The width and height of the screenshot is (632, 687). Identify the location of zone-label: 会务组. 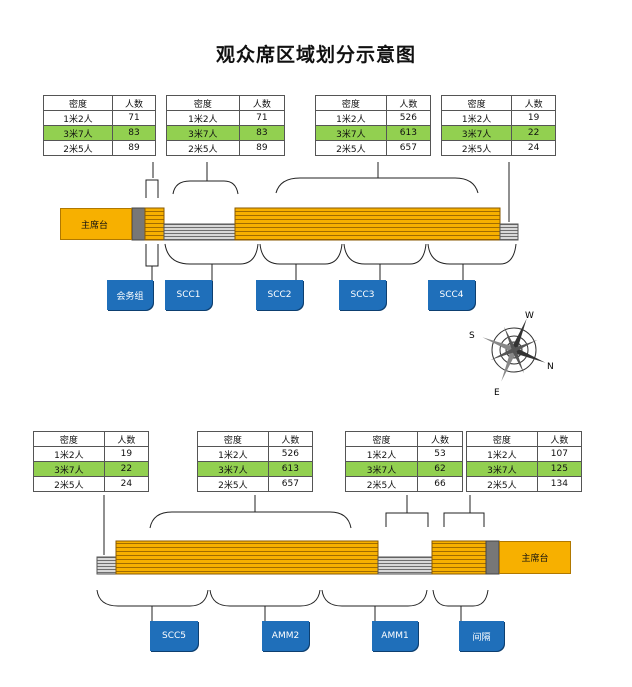
(130, 295).